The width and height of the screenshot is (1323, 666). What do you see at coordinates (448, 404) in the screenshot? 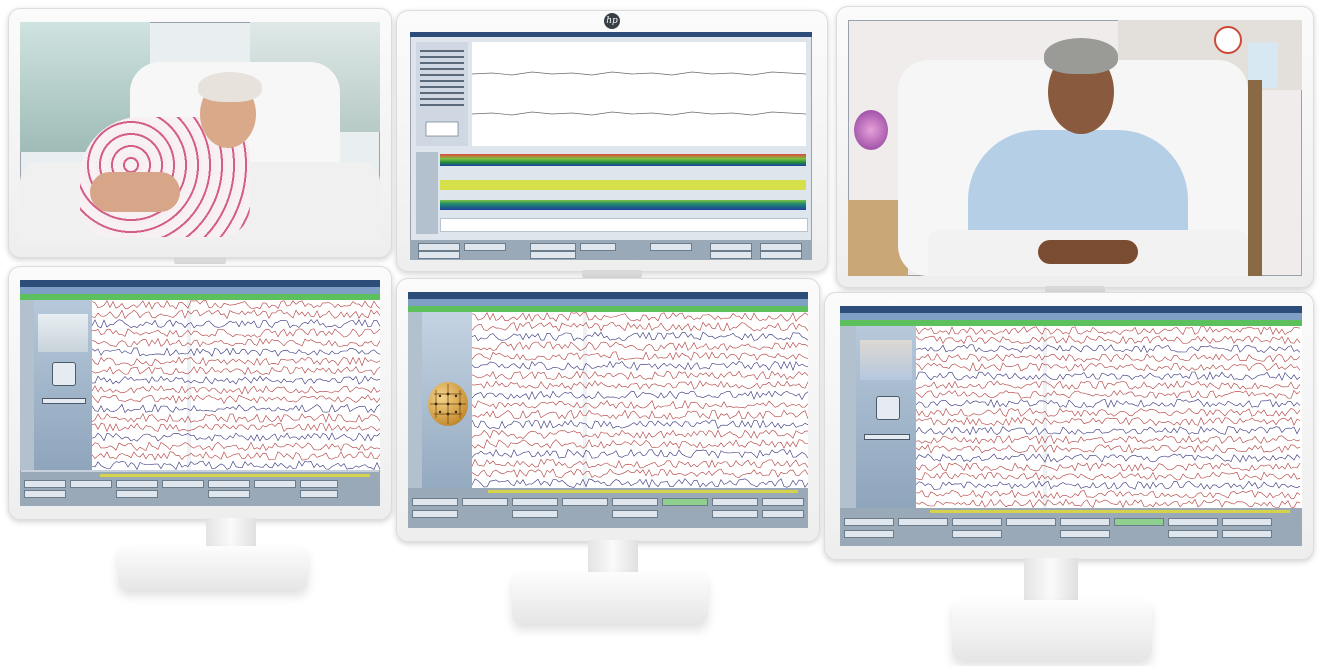
I see `electrode-head-model-icon` at bounding box center [448, 404].